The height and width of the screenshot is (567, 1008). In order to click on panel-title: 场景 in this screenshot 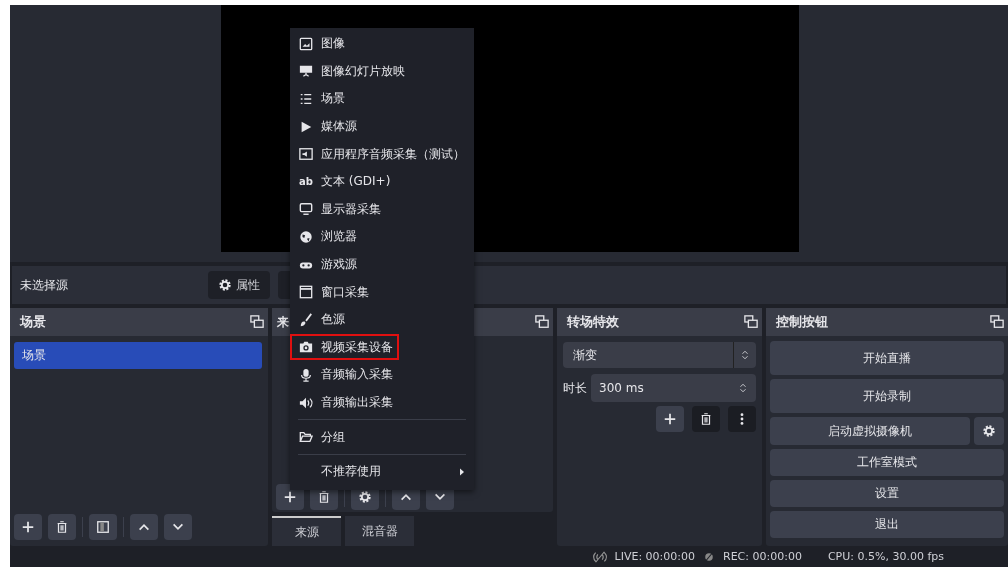, I will do `click(33, 322)`.